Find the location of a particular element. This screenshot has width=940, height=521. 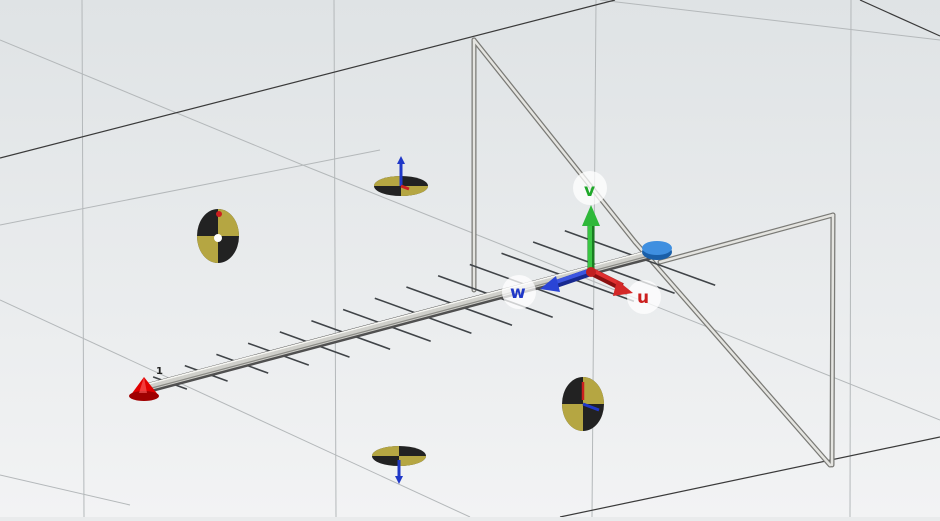

u-axis-label: u is located at coordinates (643, 298).